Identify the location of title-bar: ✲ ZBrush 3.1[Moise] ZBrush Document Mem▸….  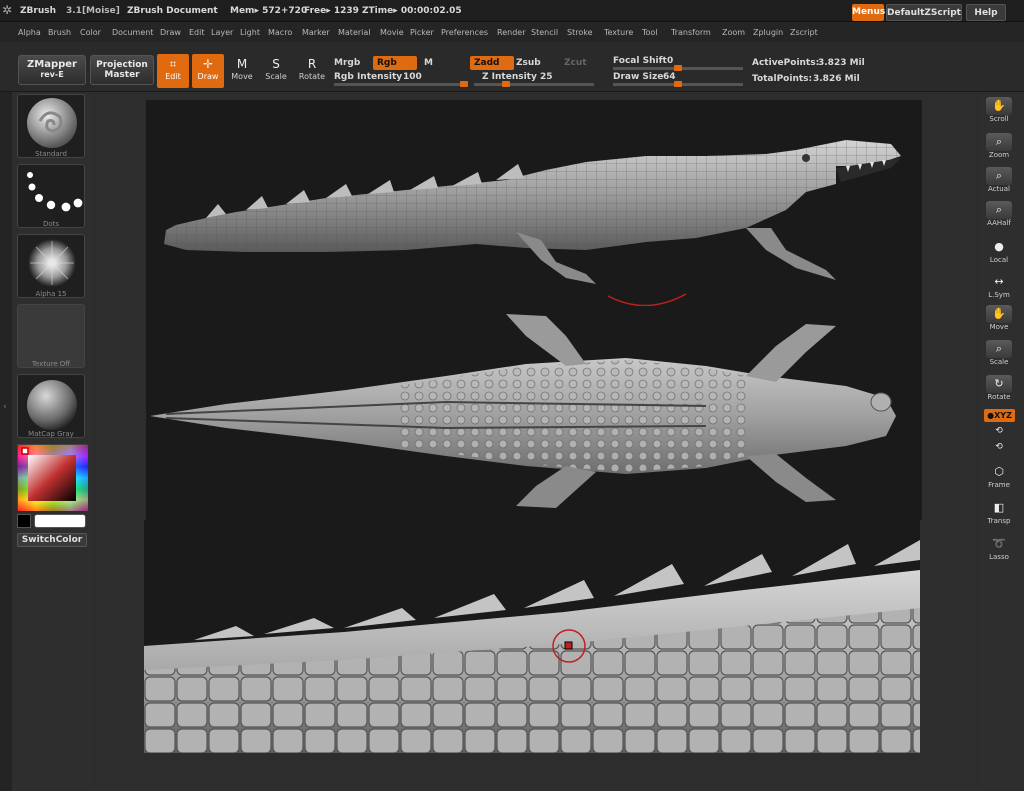
(512, 11).